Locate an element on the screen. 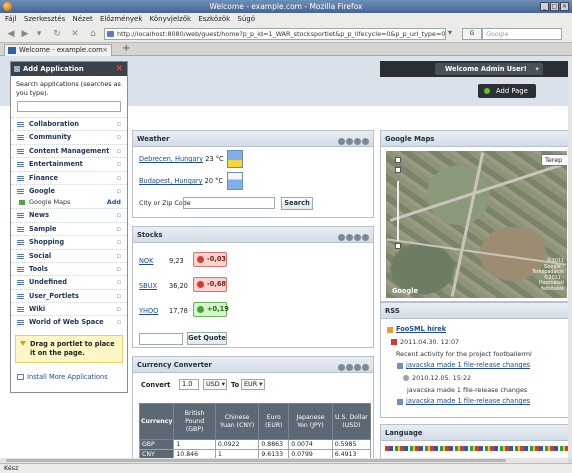  zoom-in-icon is located at coordinates (398, 170).